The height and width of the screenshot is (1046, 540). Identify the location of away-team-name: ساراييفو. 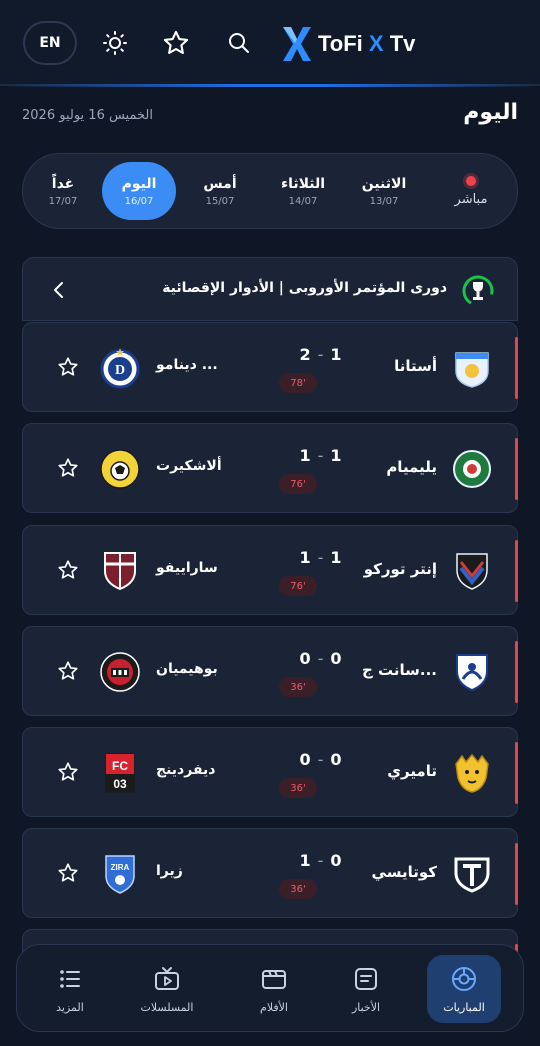
(187, 568).